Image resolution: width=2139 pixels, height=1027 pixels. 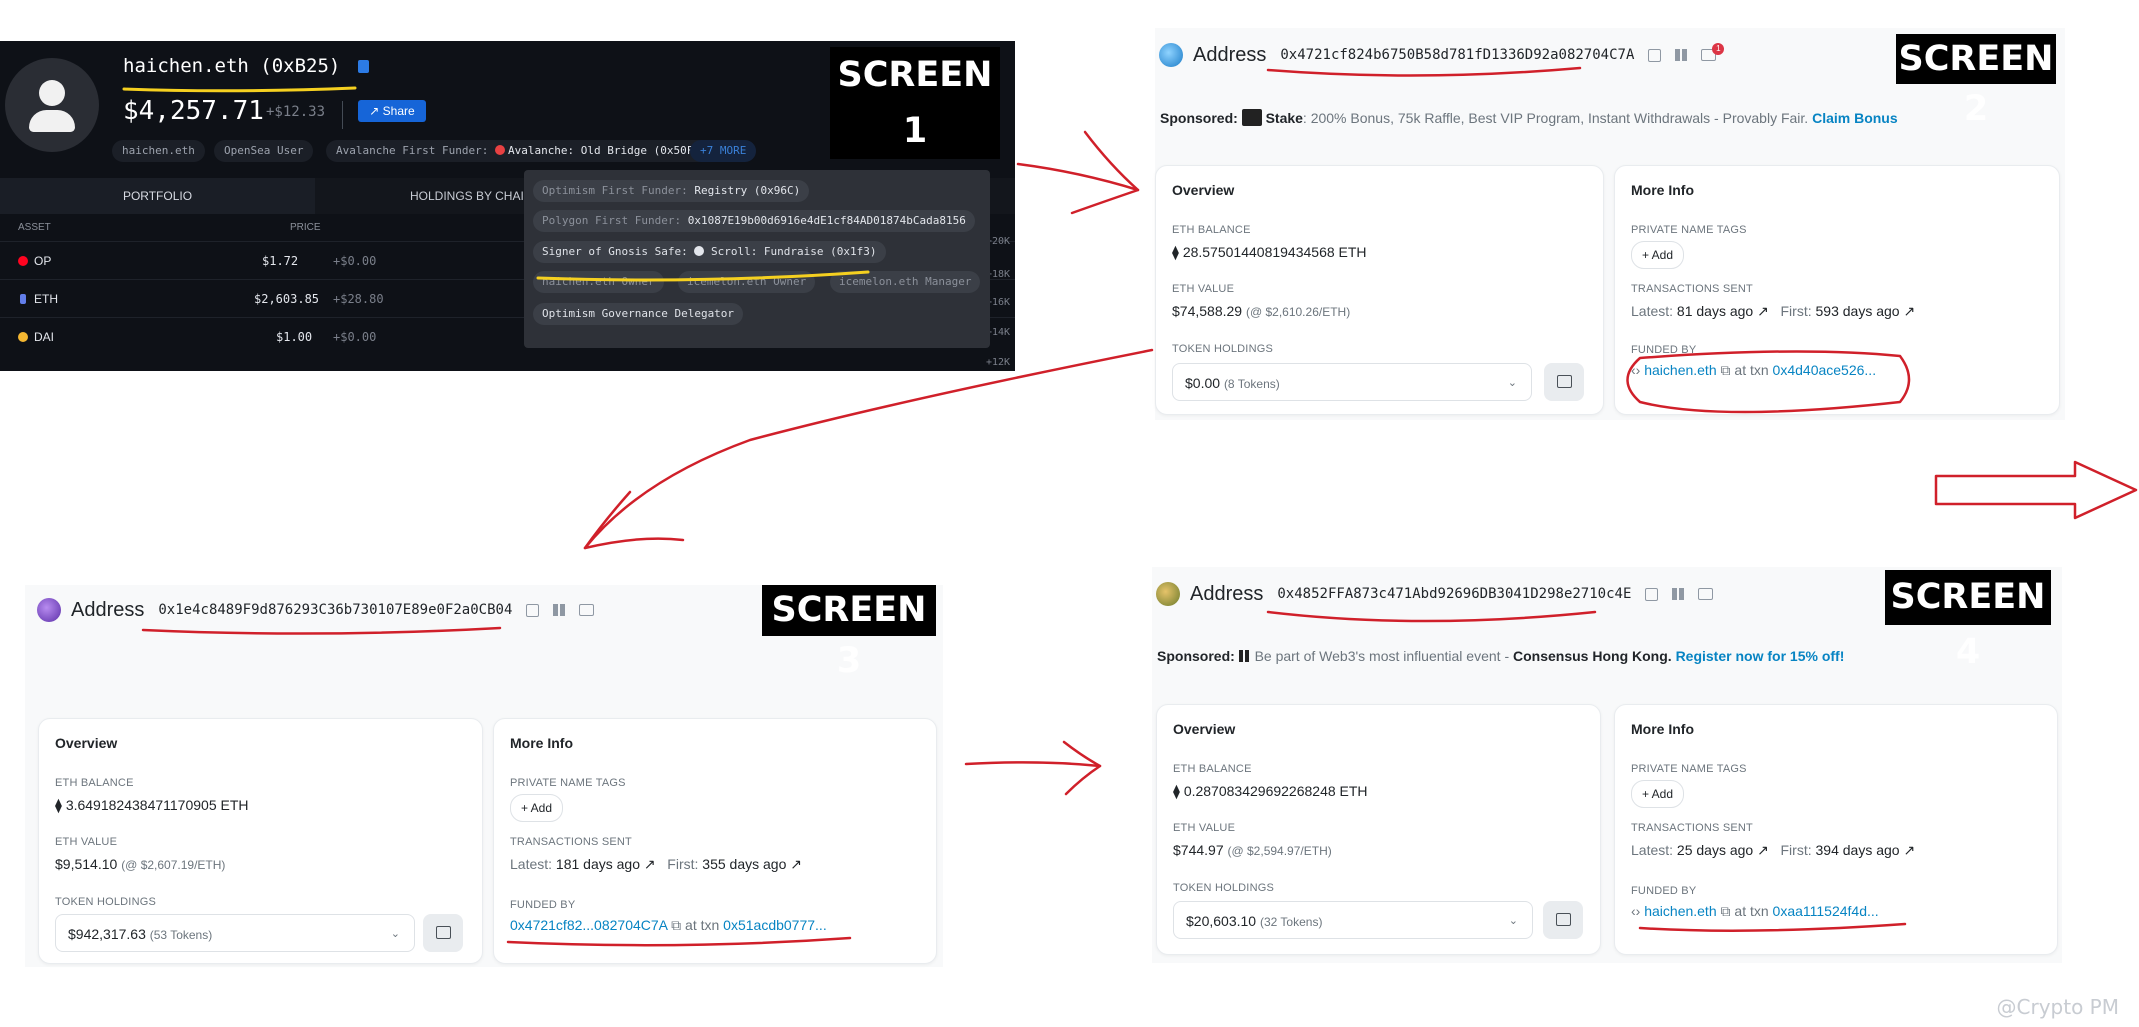 I want to click on tag-ens-owner: haichen.eth Owner, so click(x=598, y=282).